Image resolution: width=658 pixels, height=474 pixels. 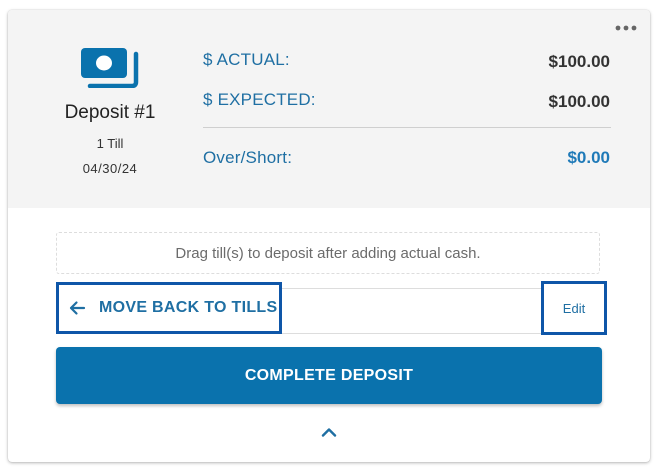 I want to click on more-options-button, so click(x=626, y=28).